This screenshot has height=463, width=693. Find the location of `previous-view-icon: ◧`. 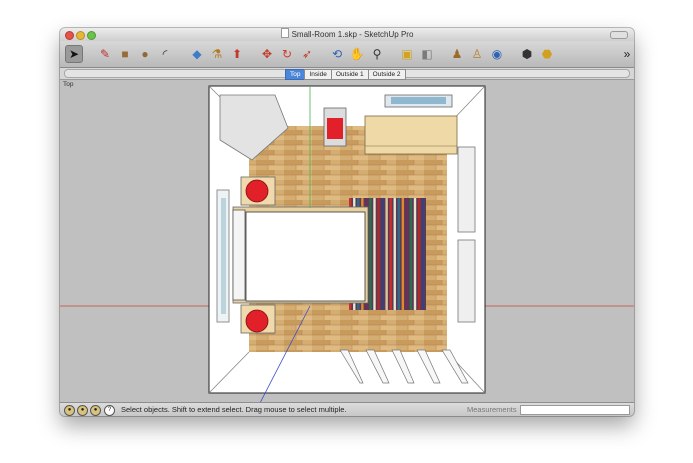

previous-view-icon: ◧ is located at coordinates (427, 54).